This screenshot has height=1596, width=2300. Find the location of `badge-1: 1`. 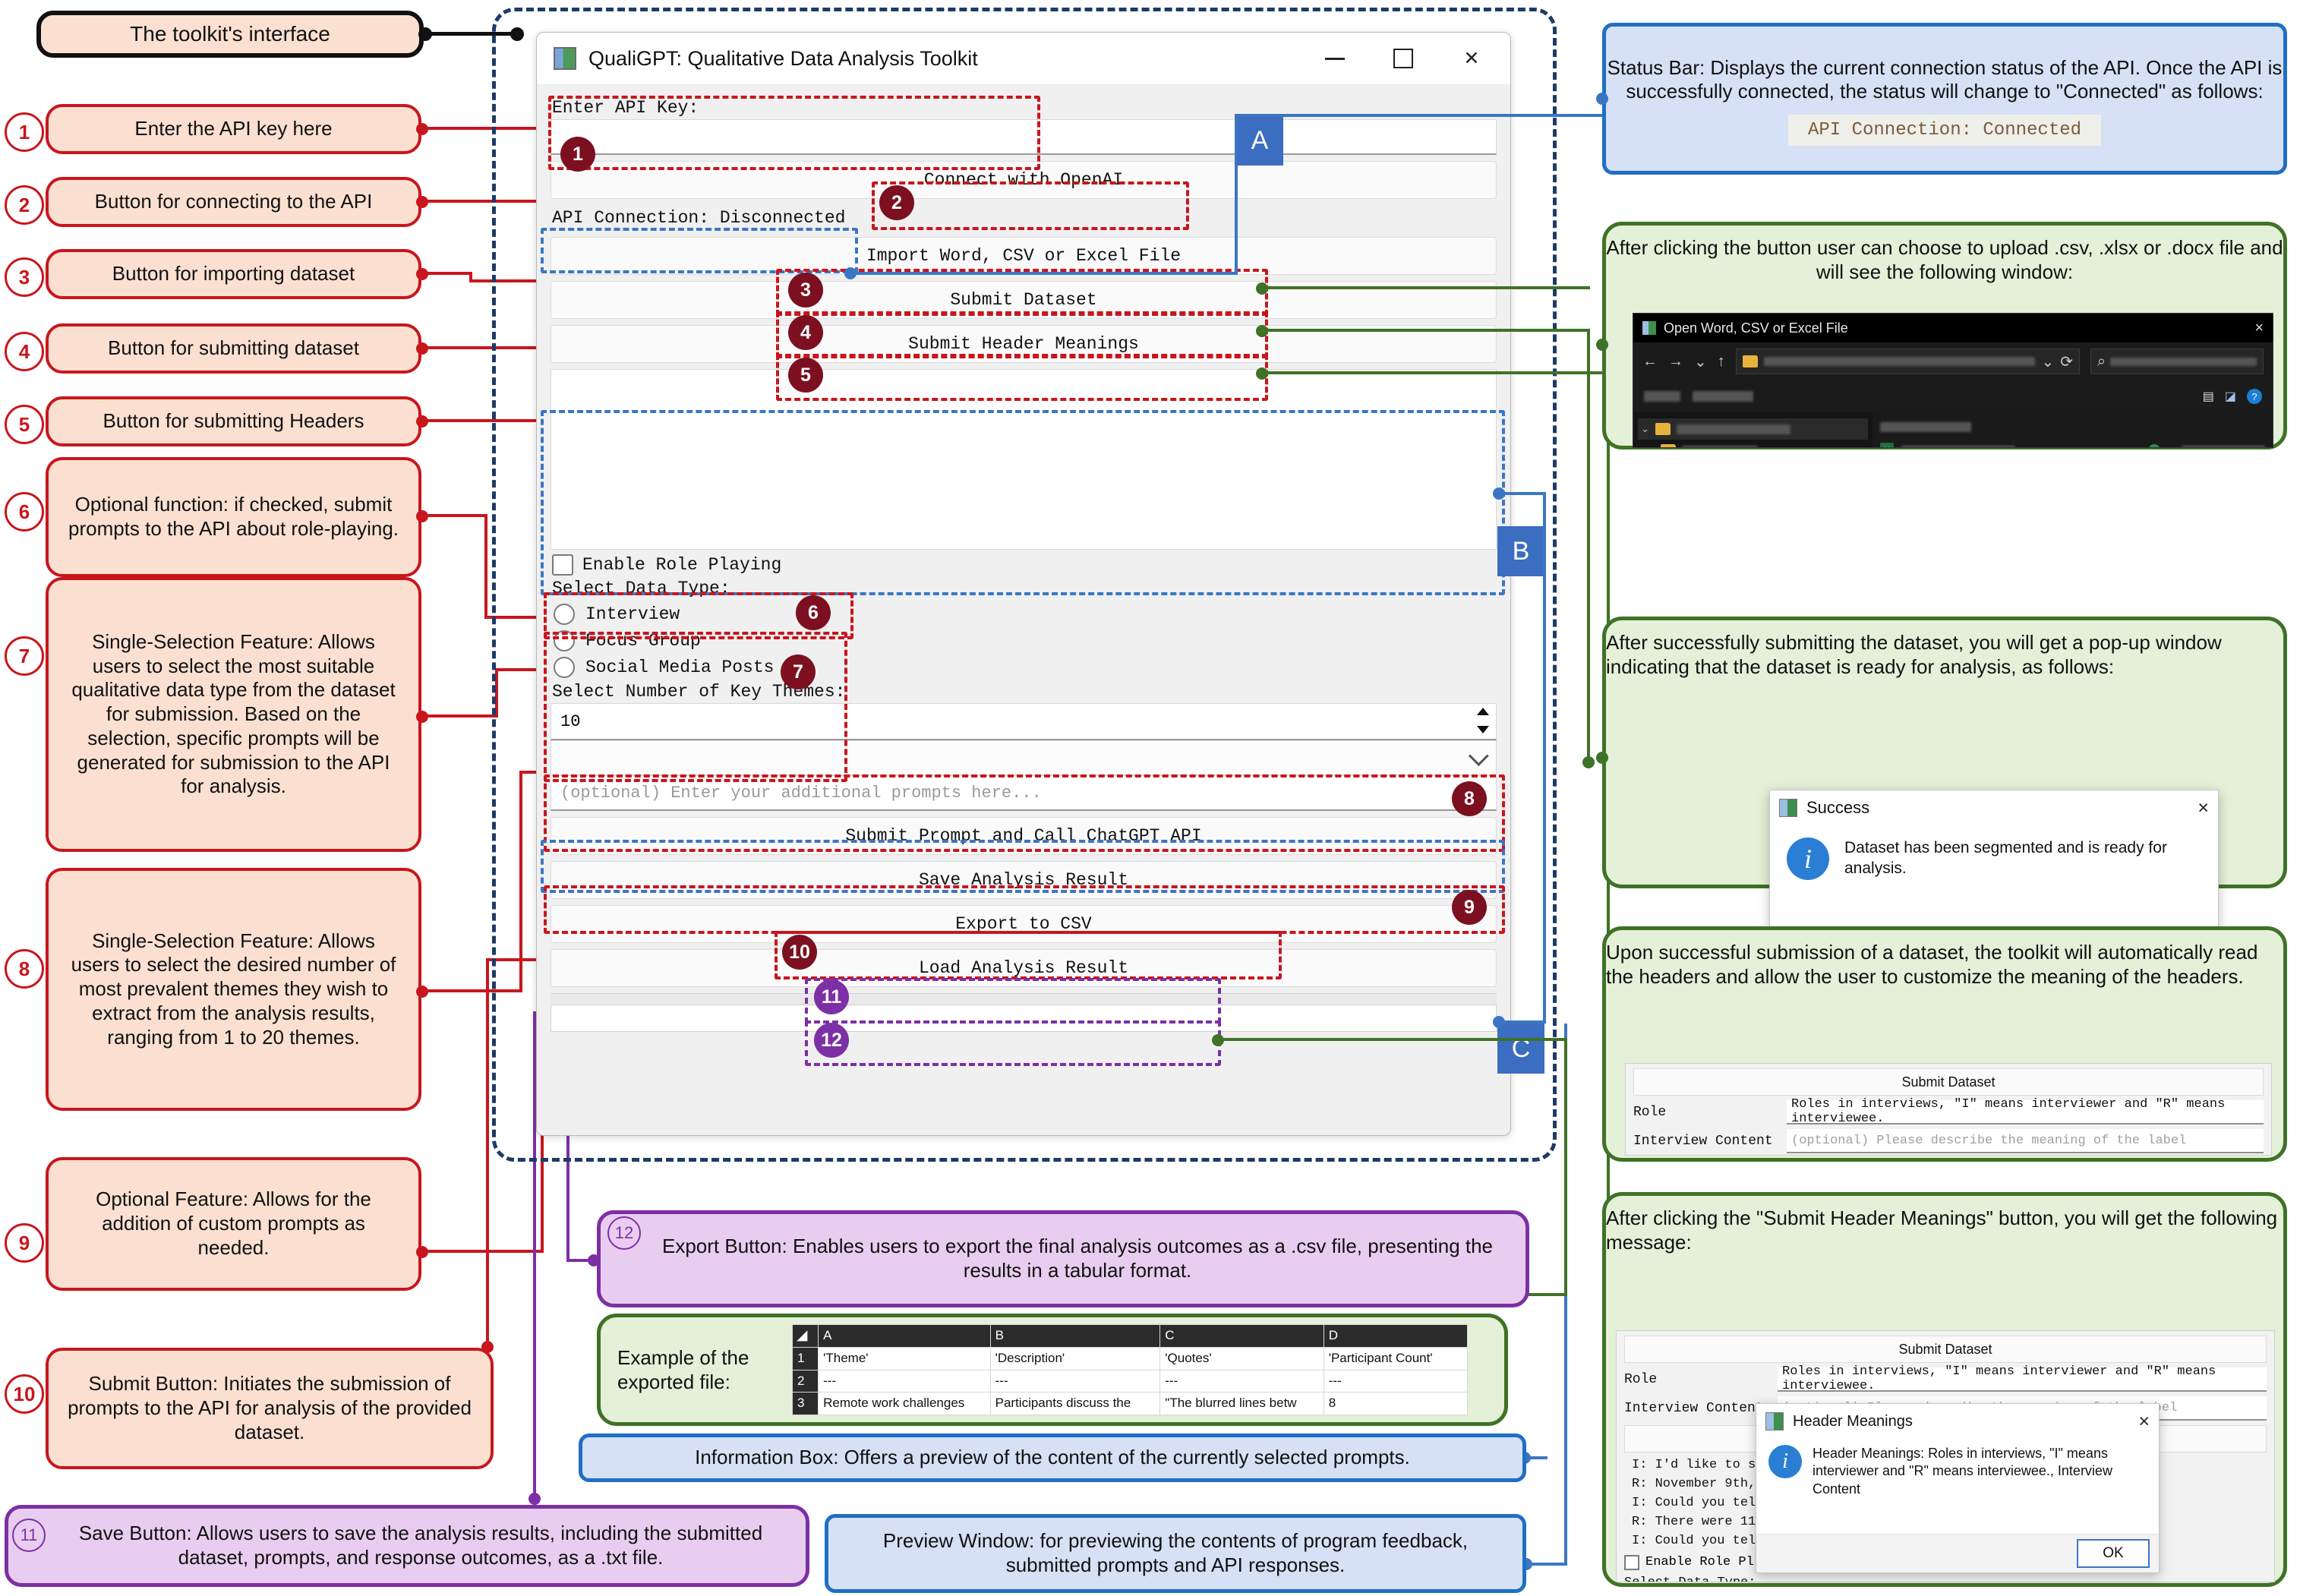

badge-1: 1 is located at coordinates (24, 132).